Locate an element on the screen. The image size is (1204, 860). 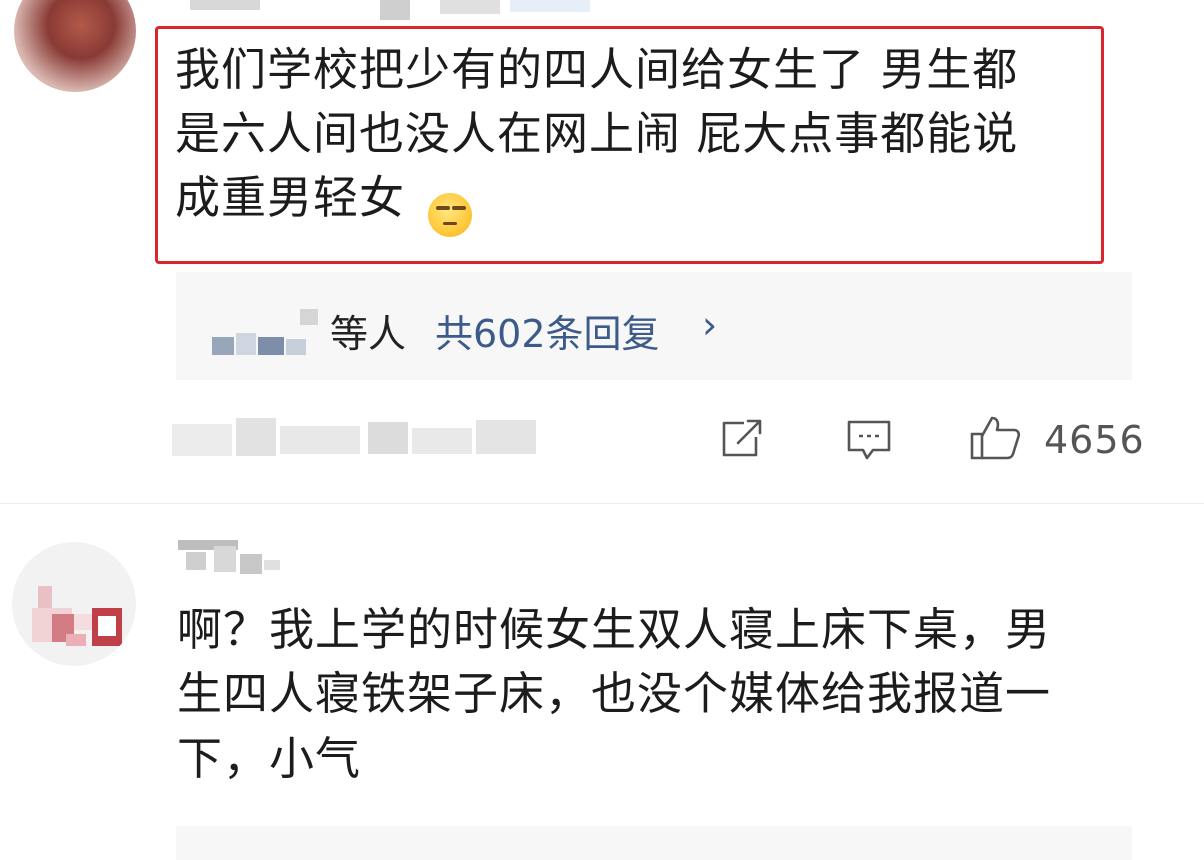
blurred-reply-names is located at coordinates (267, 332).